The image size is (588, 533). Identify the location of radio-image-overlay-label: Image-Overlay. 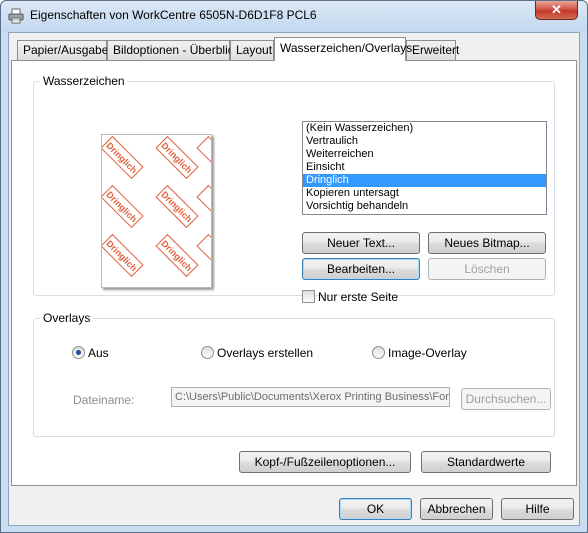
(427, 353).